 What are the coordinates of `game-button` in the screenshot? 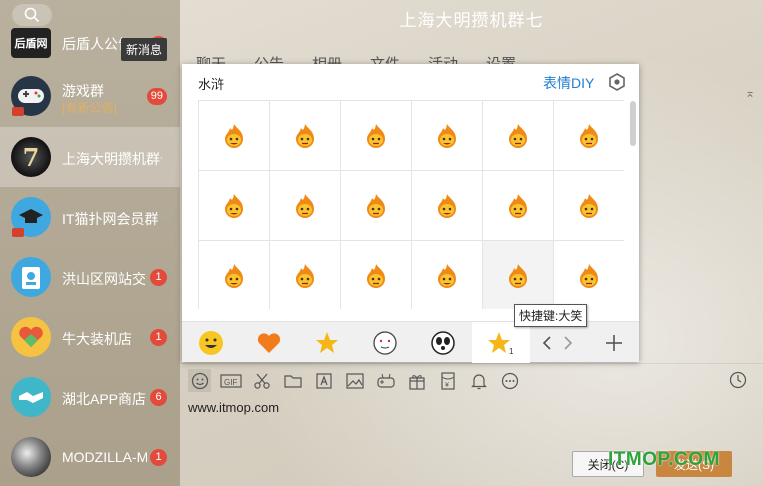 It's located at (385, 380).